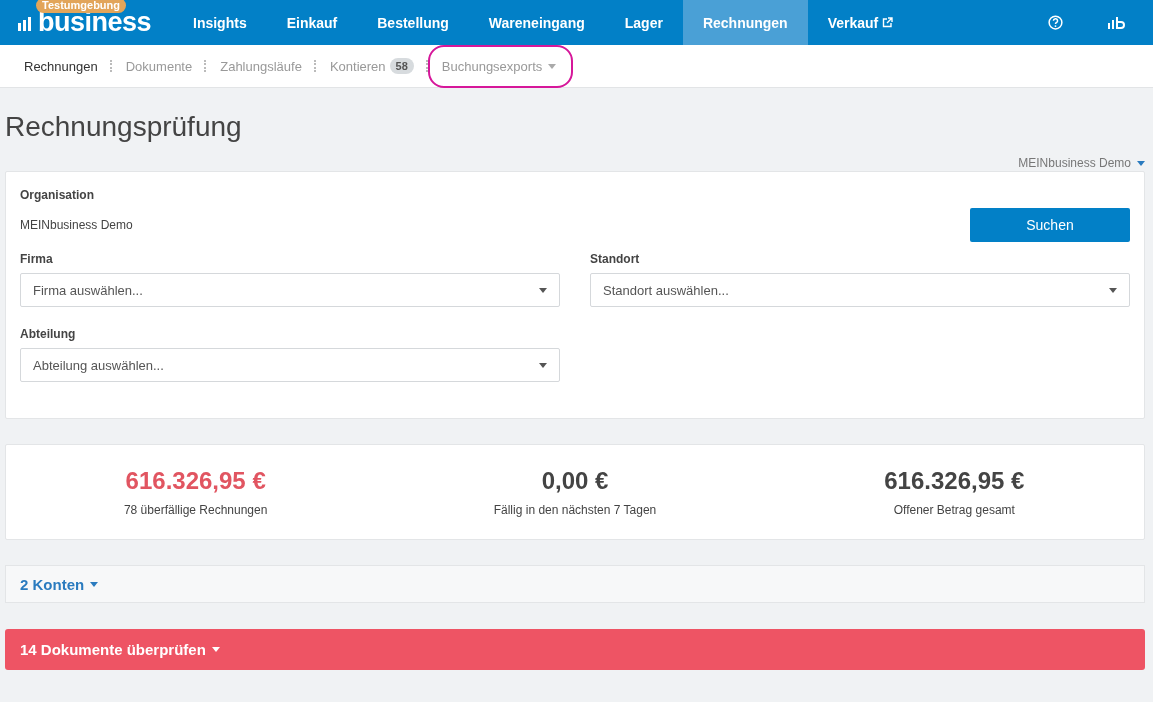 The height and width of the screenshot is (702, 1153). What do you see at coordinates (1117, 22) in the screenshot?
I see `logo-mark-icon` at bounding box center [1117, 22].